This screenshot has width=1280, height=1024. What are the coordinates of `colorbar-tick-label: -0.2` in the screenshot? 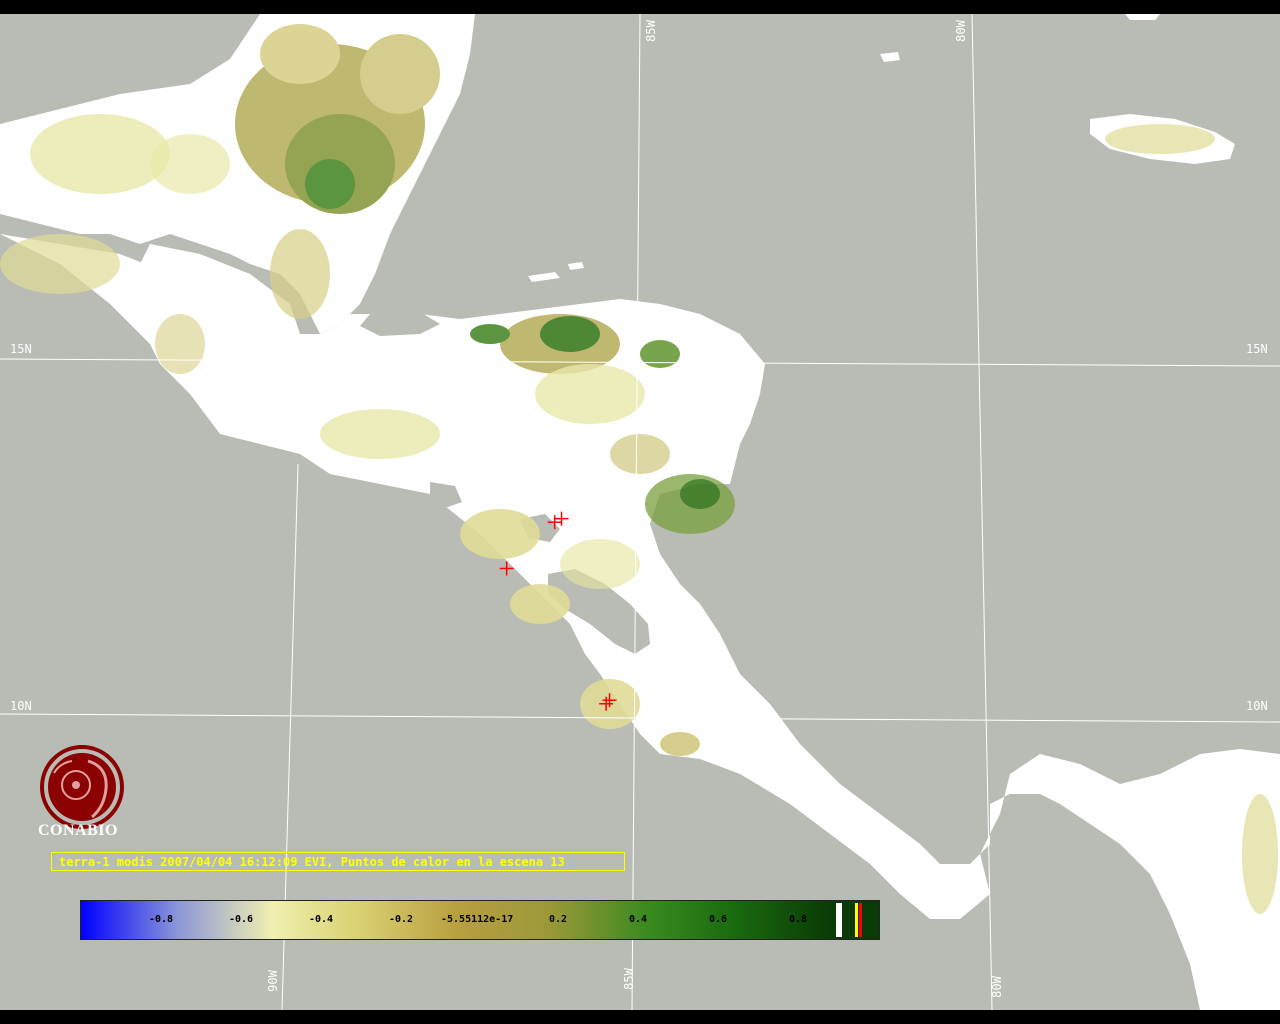 It's located at (401, 919).